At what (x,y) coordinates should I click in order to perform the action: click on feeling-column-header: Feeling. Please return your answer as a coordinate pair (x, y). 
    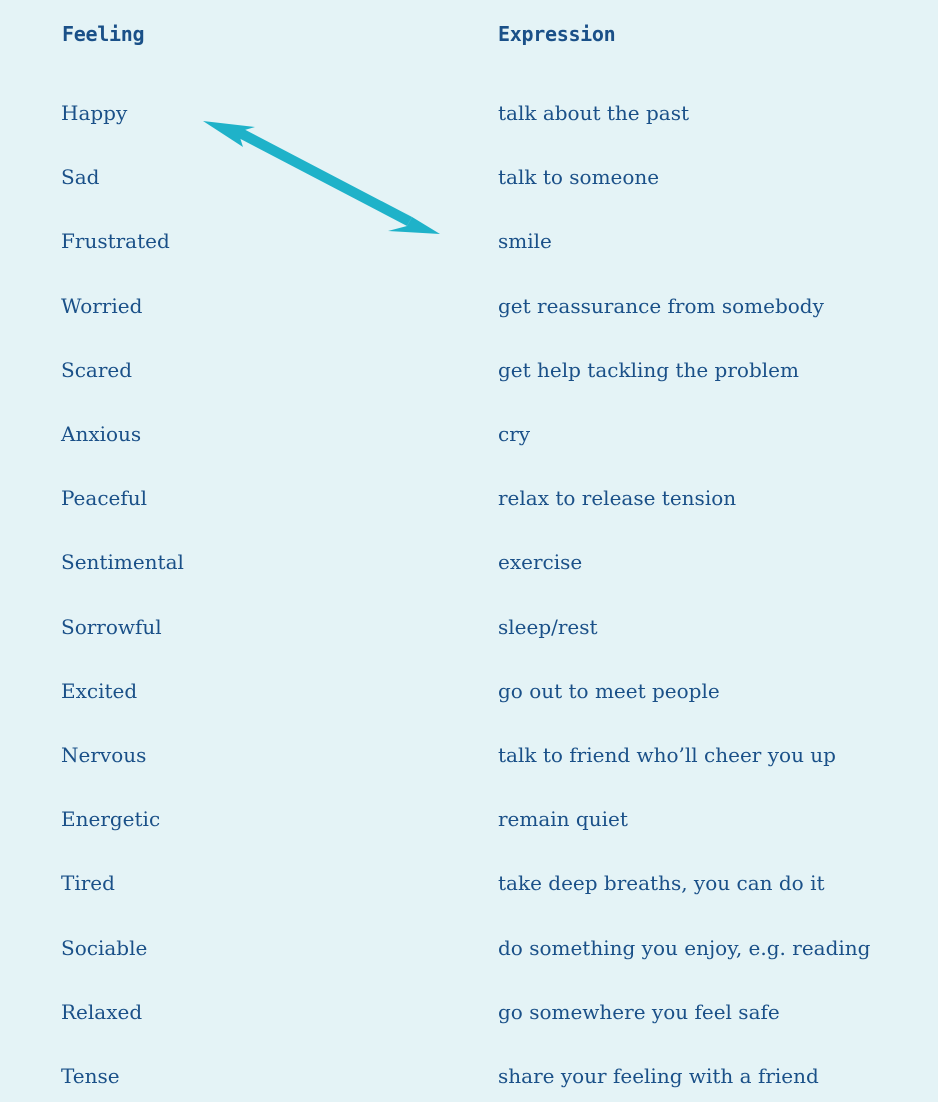
    Looking at the image, I should click on (103, 34).